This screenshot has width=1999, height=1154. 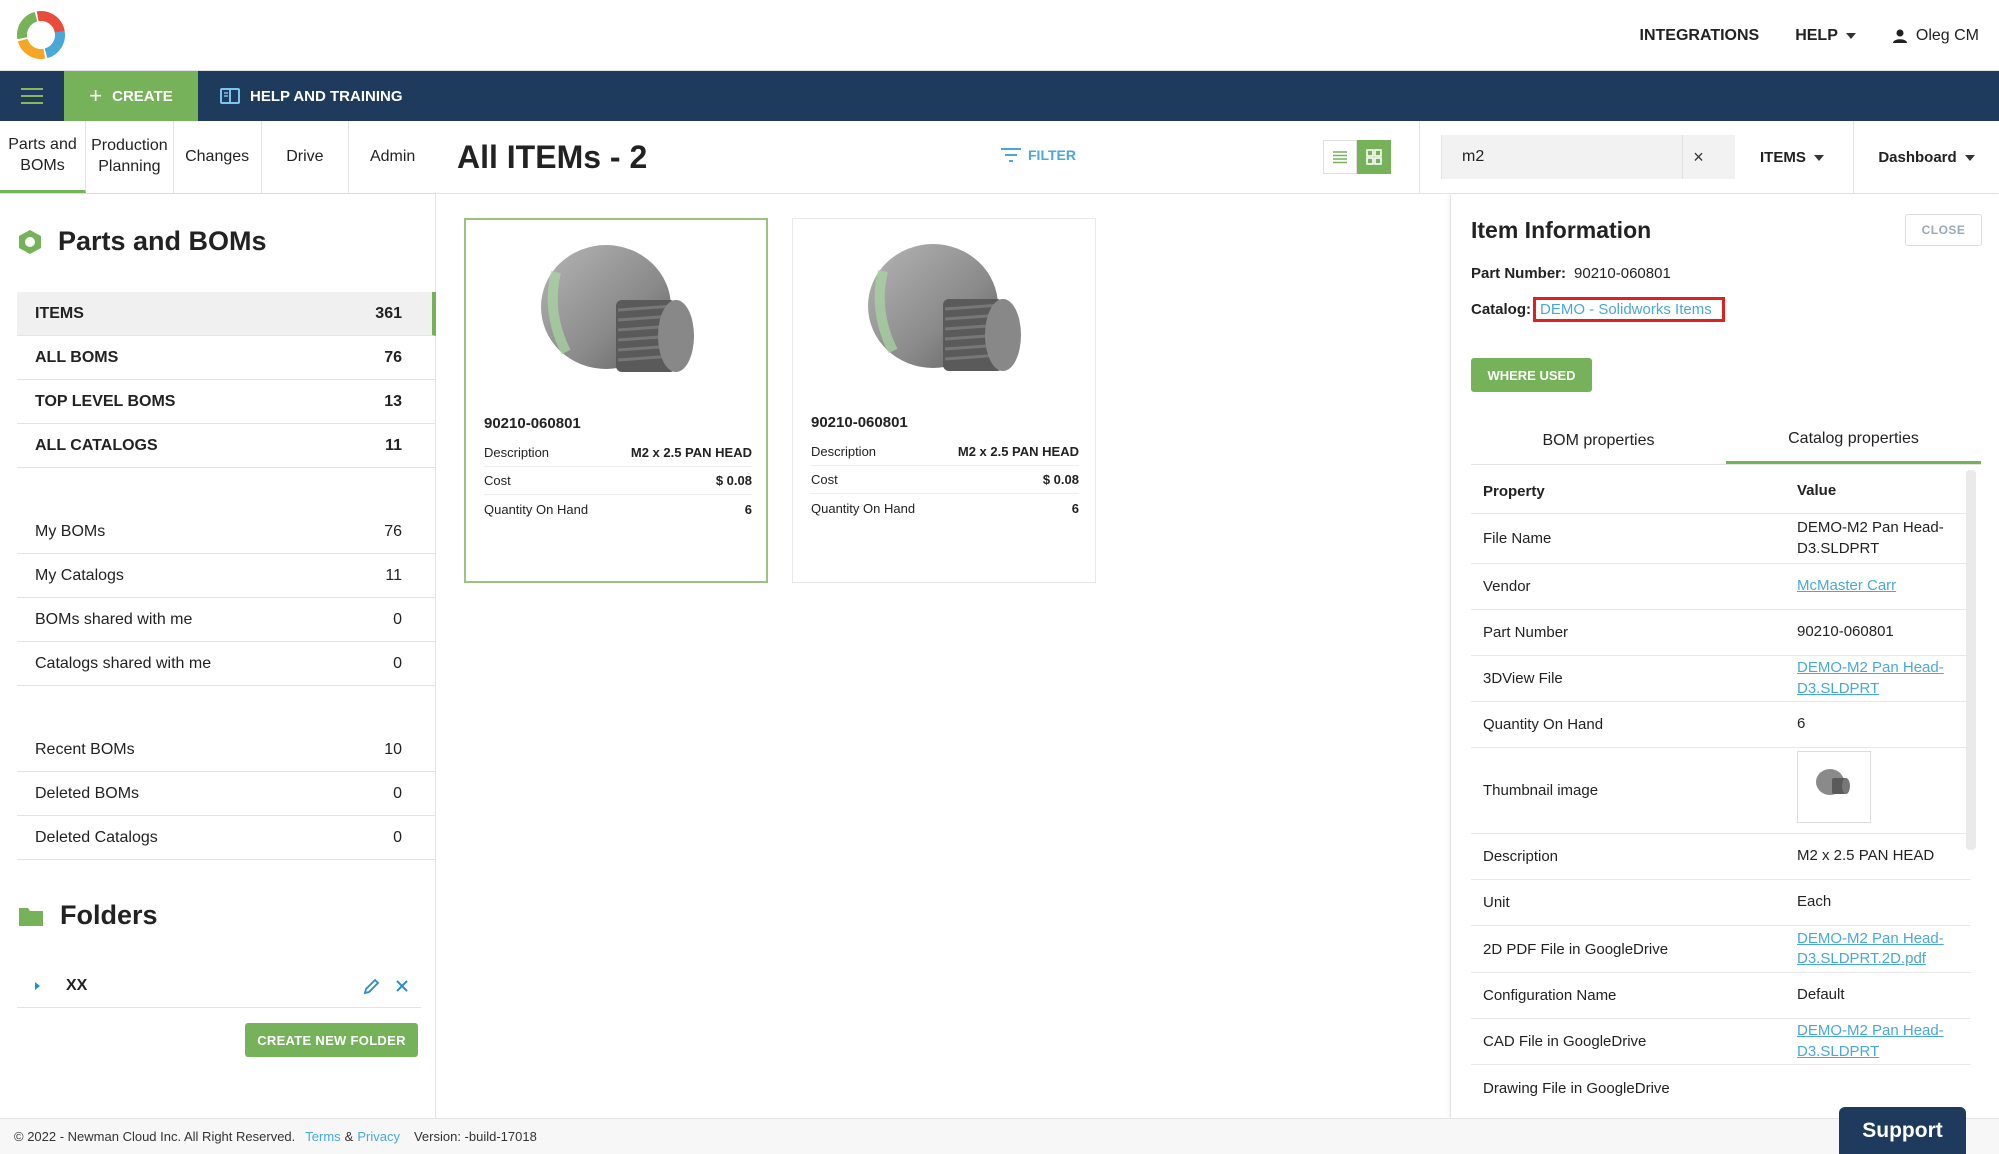 I want to click on sidebar-item-count: 76, so click(x=393, y=357).